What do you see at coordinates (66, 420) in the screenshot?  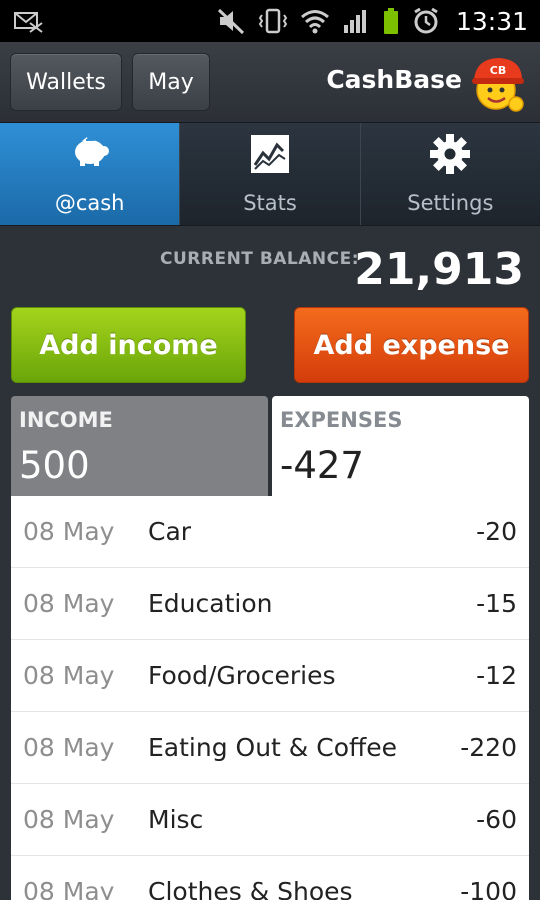 I see `income-label: INCOME` at bounding box center [66, 420].